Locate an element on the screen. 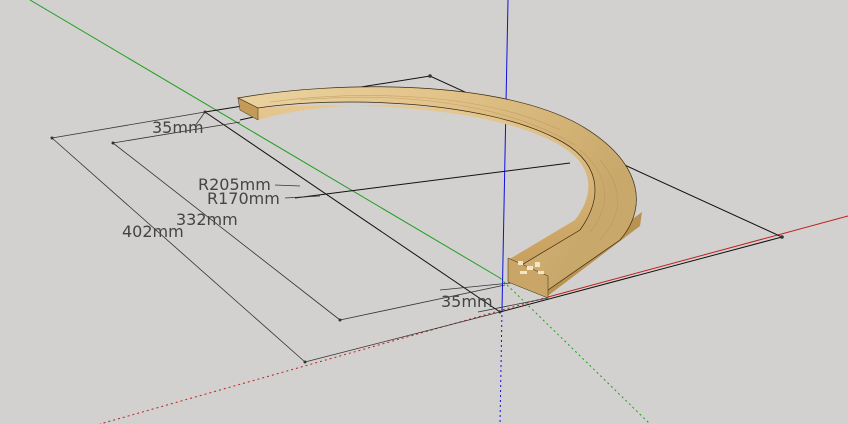 This screenshot has height=424, width=848. dim-top-width-label: 35mm is located at coordinates (178, 127).